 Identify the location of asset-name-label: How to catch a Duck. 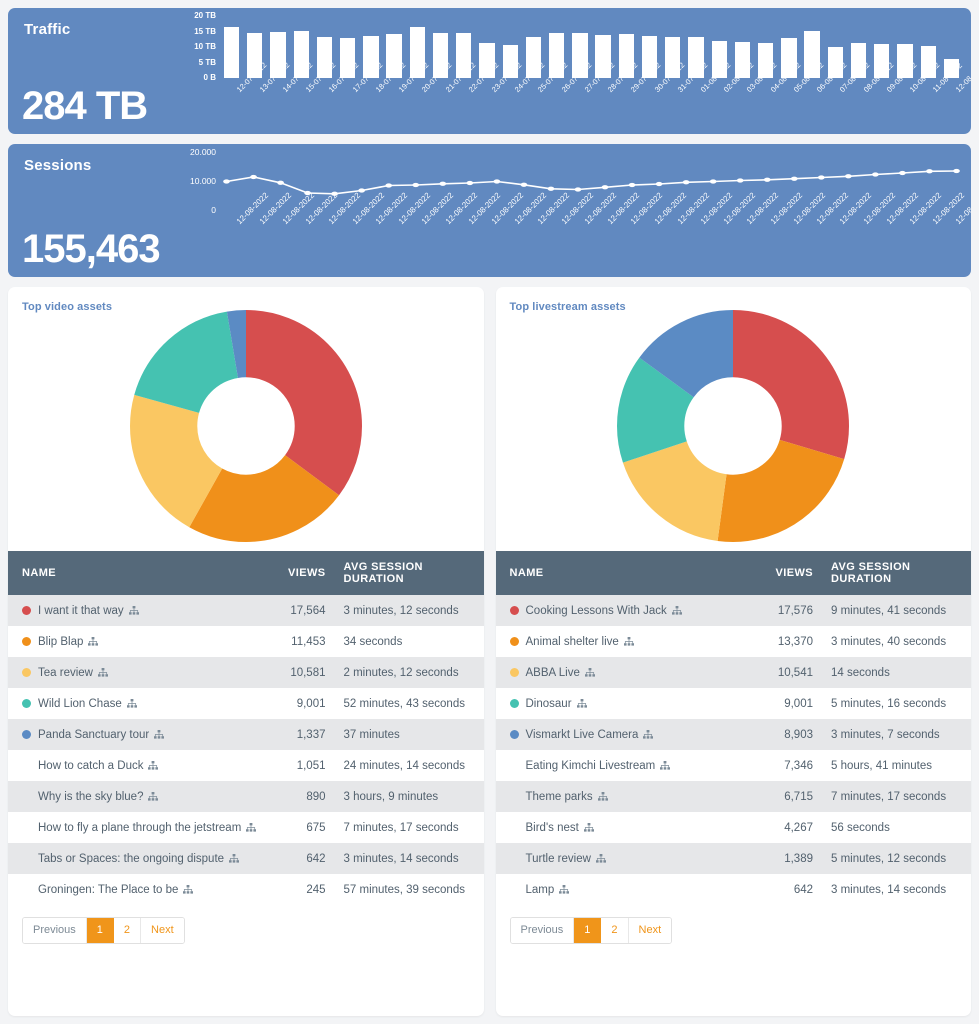
(91, 765).